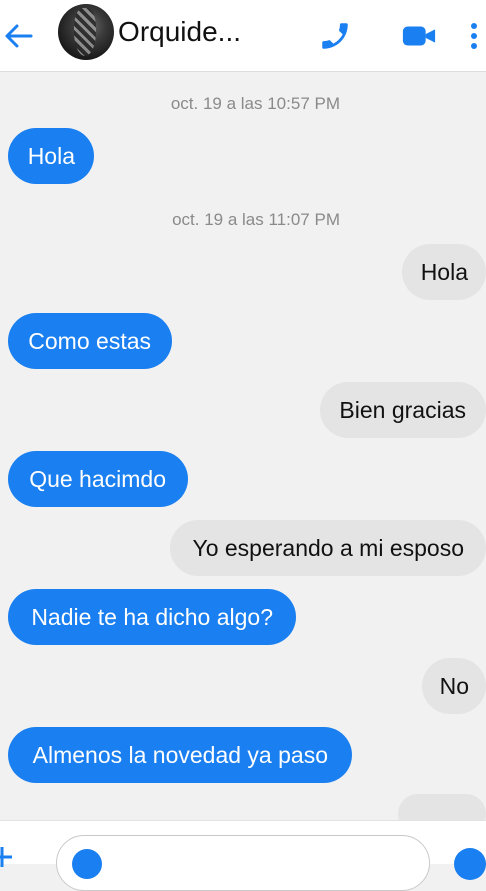 The image size is (486, 891). Describe the element at coordinates (86, 32) in the screenshot. I see `avatar` at that location.